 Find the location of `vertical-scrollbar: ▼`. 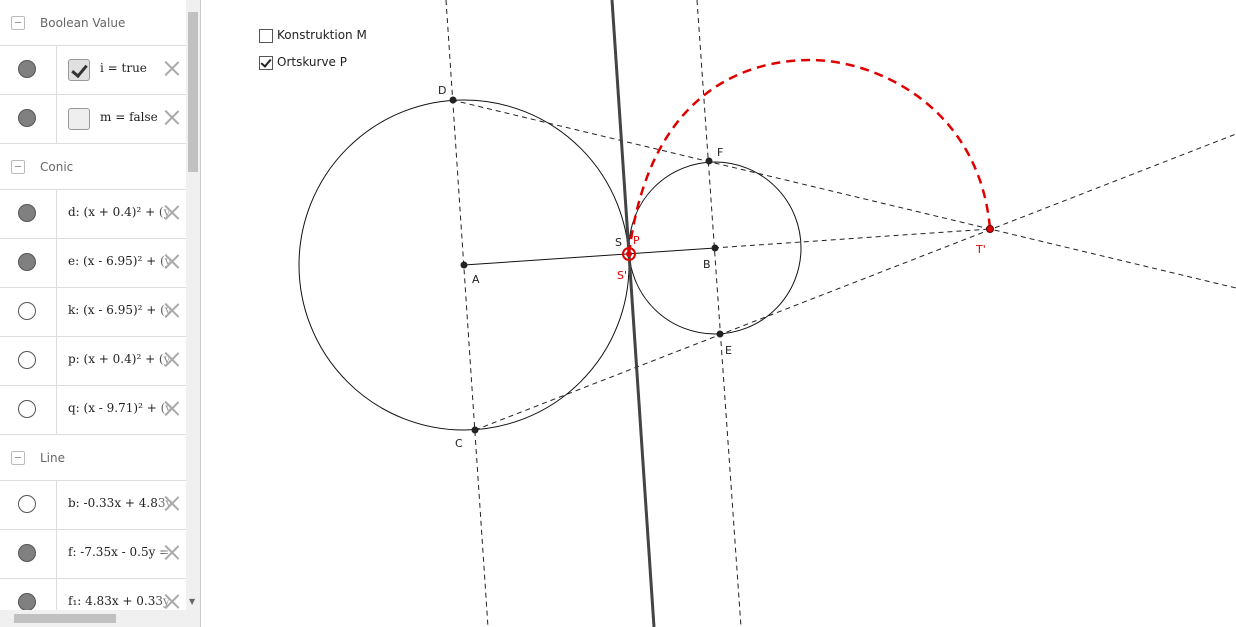

vertical-scrollbar: ▼ is located at coordinates (193, 313).